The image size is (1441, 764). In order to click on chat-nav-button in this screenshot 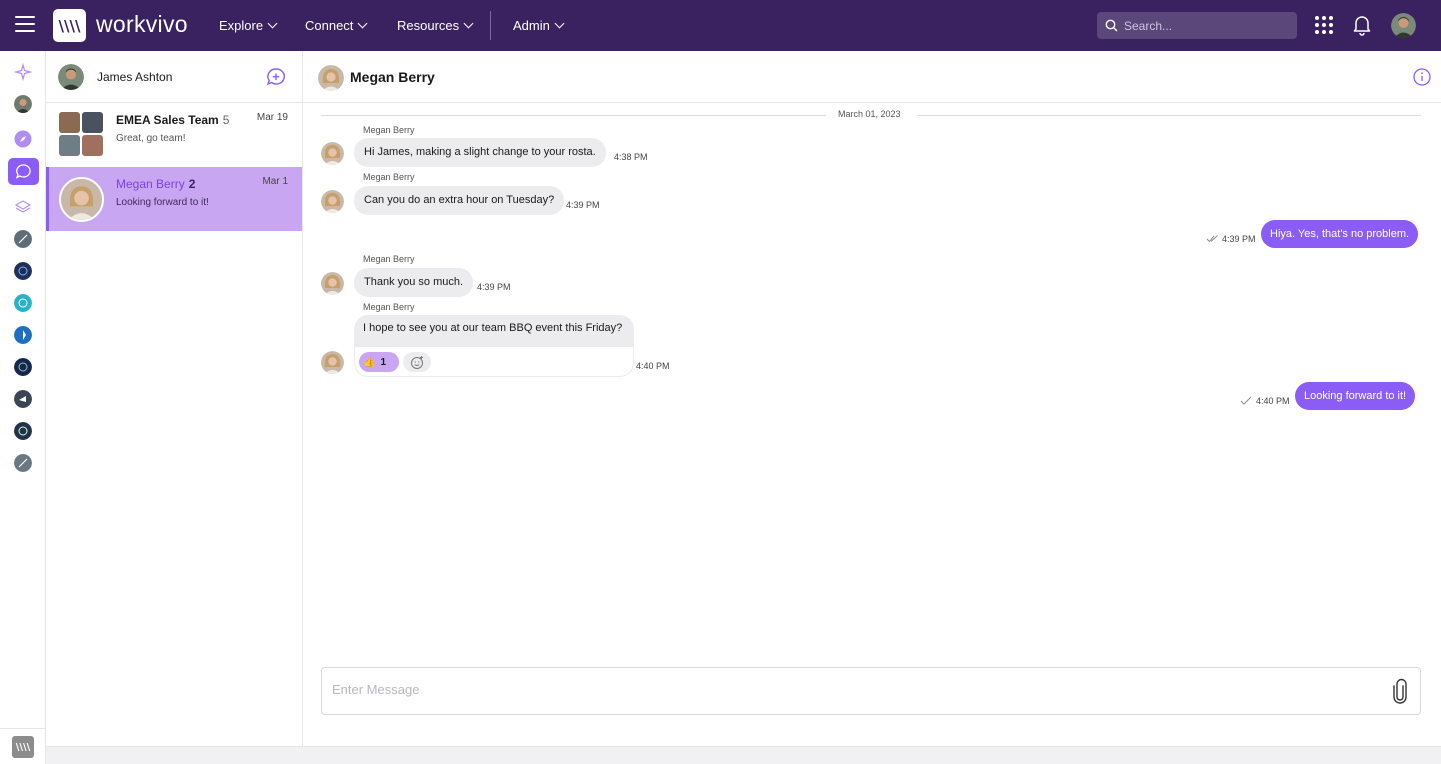, I will do `click(23, 171)`.